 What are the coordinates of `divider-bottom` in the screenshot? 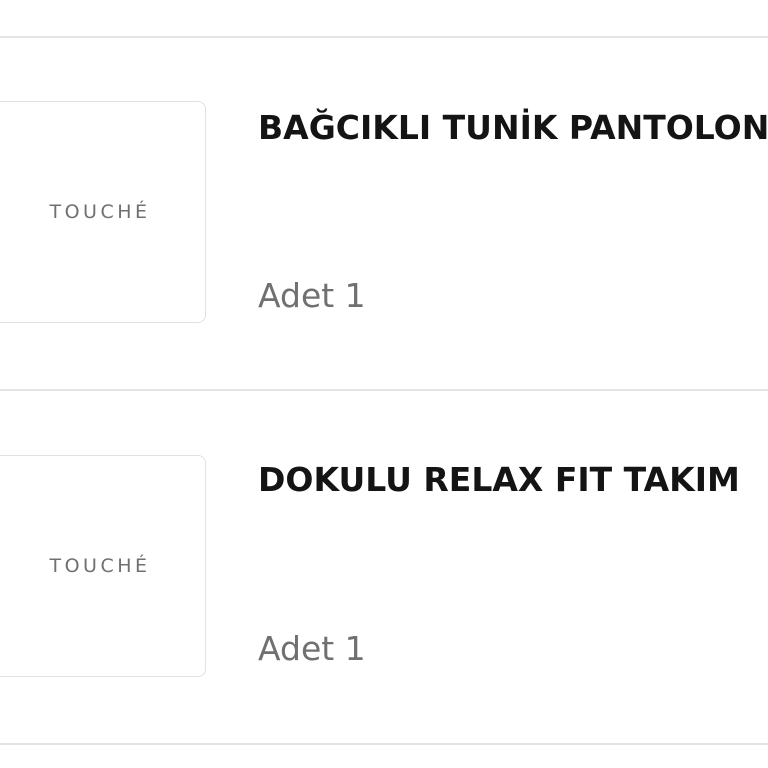 It's located at (384, 744).